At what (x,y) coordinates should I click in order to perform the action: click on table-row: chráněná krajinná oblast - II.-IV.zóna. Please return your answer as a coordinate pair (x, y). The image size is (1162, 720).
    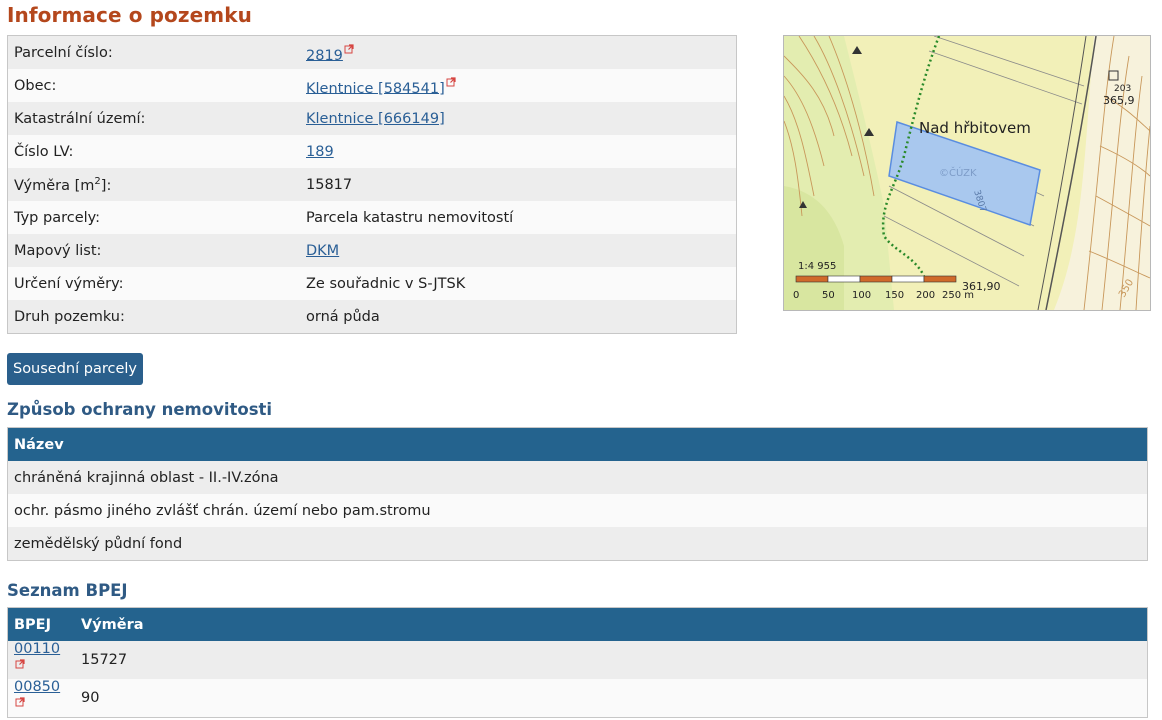
    Looking at the image, I should click on (577, 477).